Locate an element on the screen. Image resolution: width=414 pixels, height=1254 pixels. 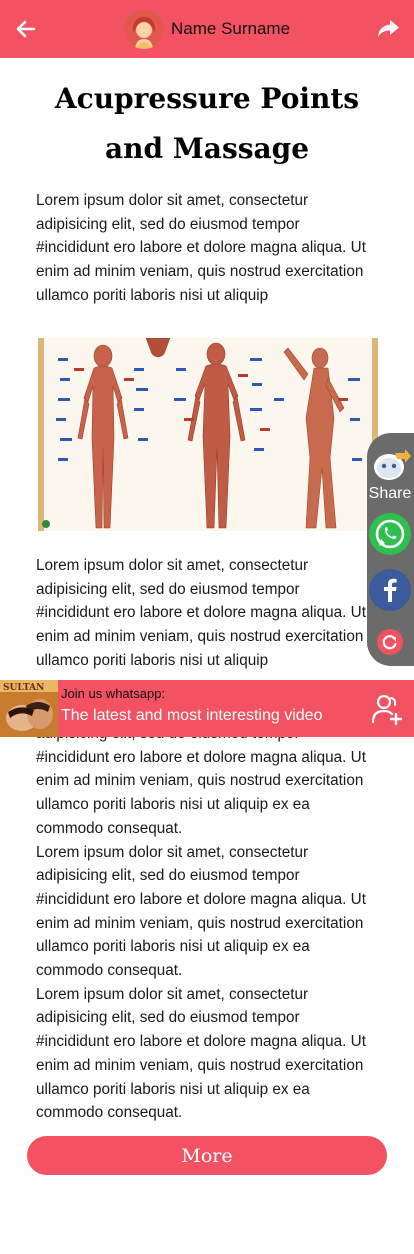
share-button is located at coordinates (388, 29).